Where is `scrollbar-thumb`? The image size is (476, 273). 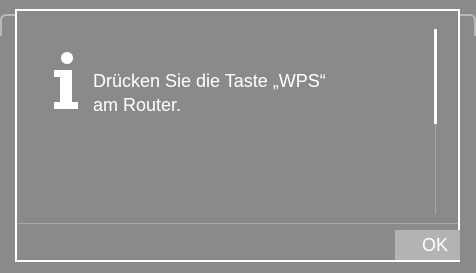
scrollbar-thumb is located at coordinates (435, 76).